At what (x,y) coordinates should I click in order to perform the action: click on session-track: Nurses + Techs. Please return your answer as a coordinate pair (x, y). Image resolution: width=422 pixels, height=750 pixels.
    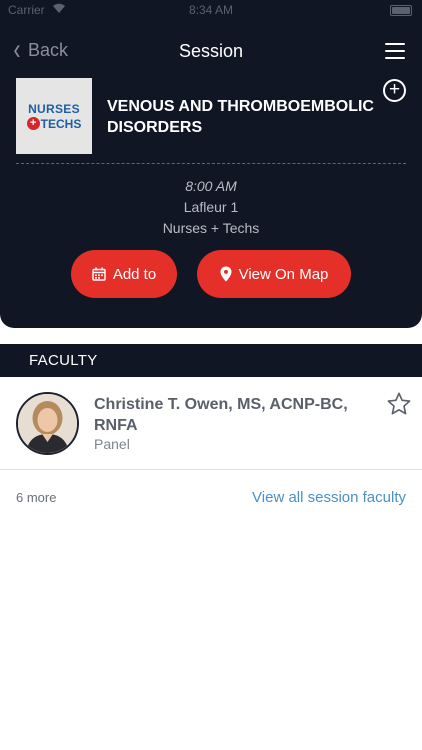
    Looking at the image, I should click on (211, 228).